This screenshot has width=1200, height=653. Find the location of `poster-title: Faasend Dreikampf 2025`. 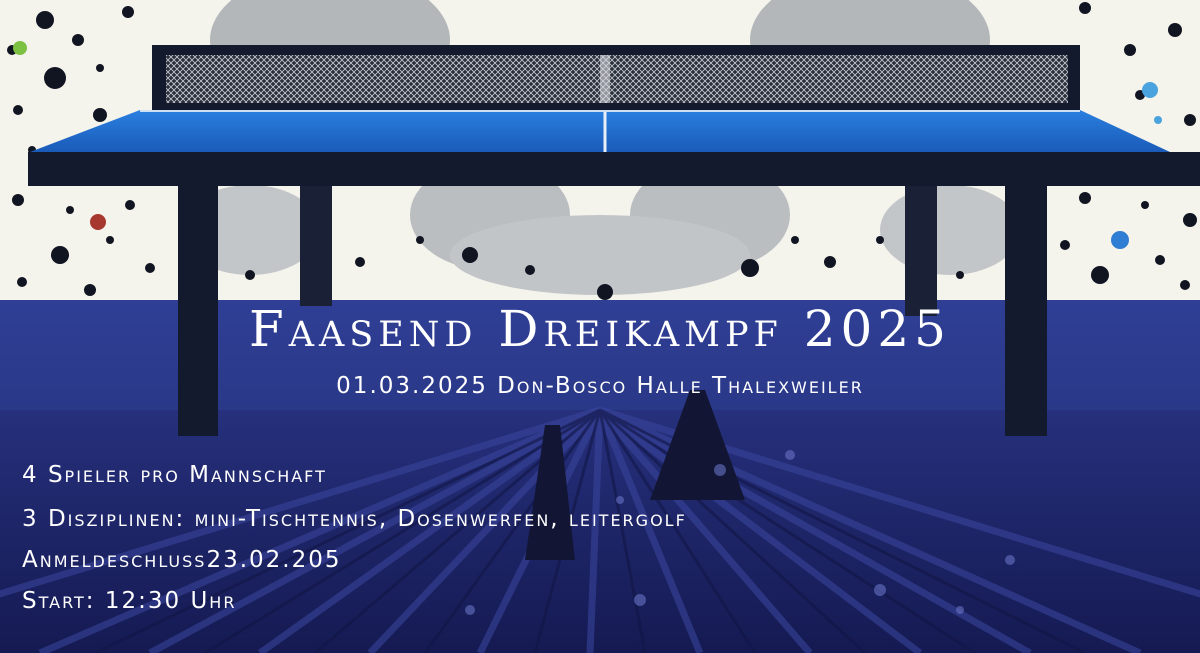

poster-title: Faasend Dreikampf 2025 is located at coordinates (600, 329).